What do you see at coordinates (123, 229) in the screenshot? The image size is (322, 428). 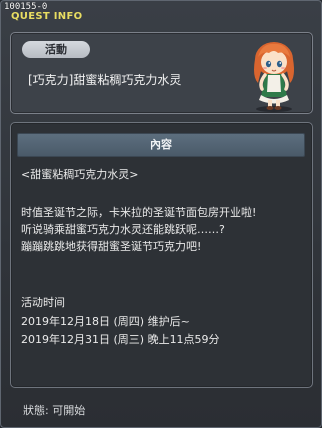 I see `content-line: 听说骑乘甜蜜巧克力水灵还能跳跃呢……?` at bounding box center [123, 229].